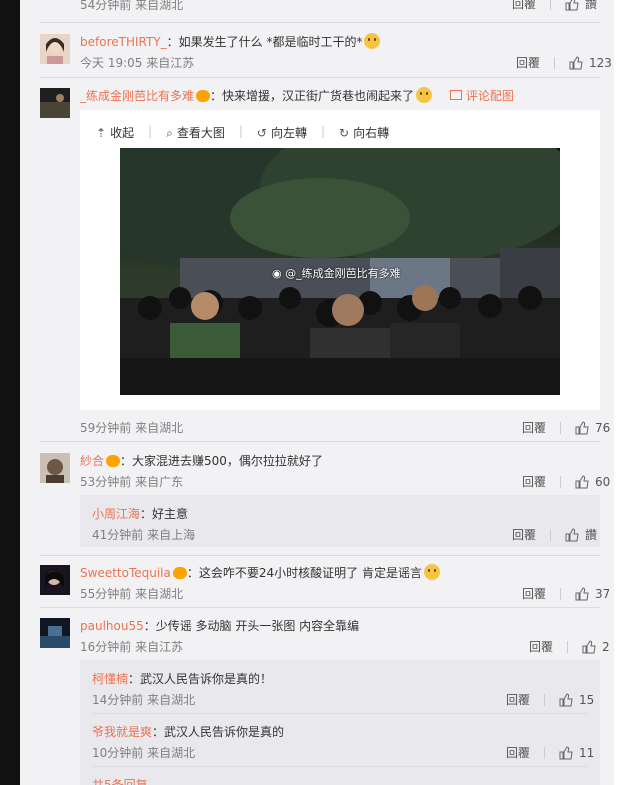 Image resolution: width=623 pixels, height=785 pixels. What do you see at coordinates (554, 6) in the screenshot?
I see `comment-actions: 回覆 讚` at bounding box center [554, 6].